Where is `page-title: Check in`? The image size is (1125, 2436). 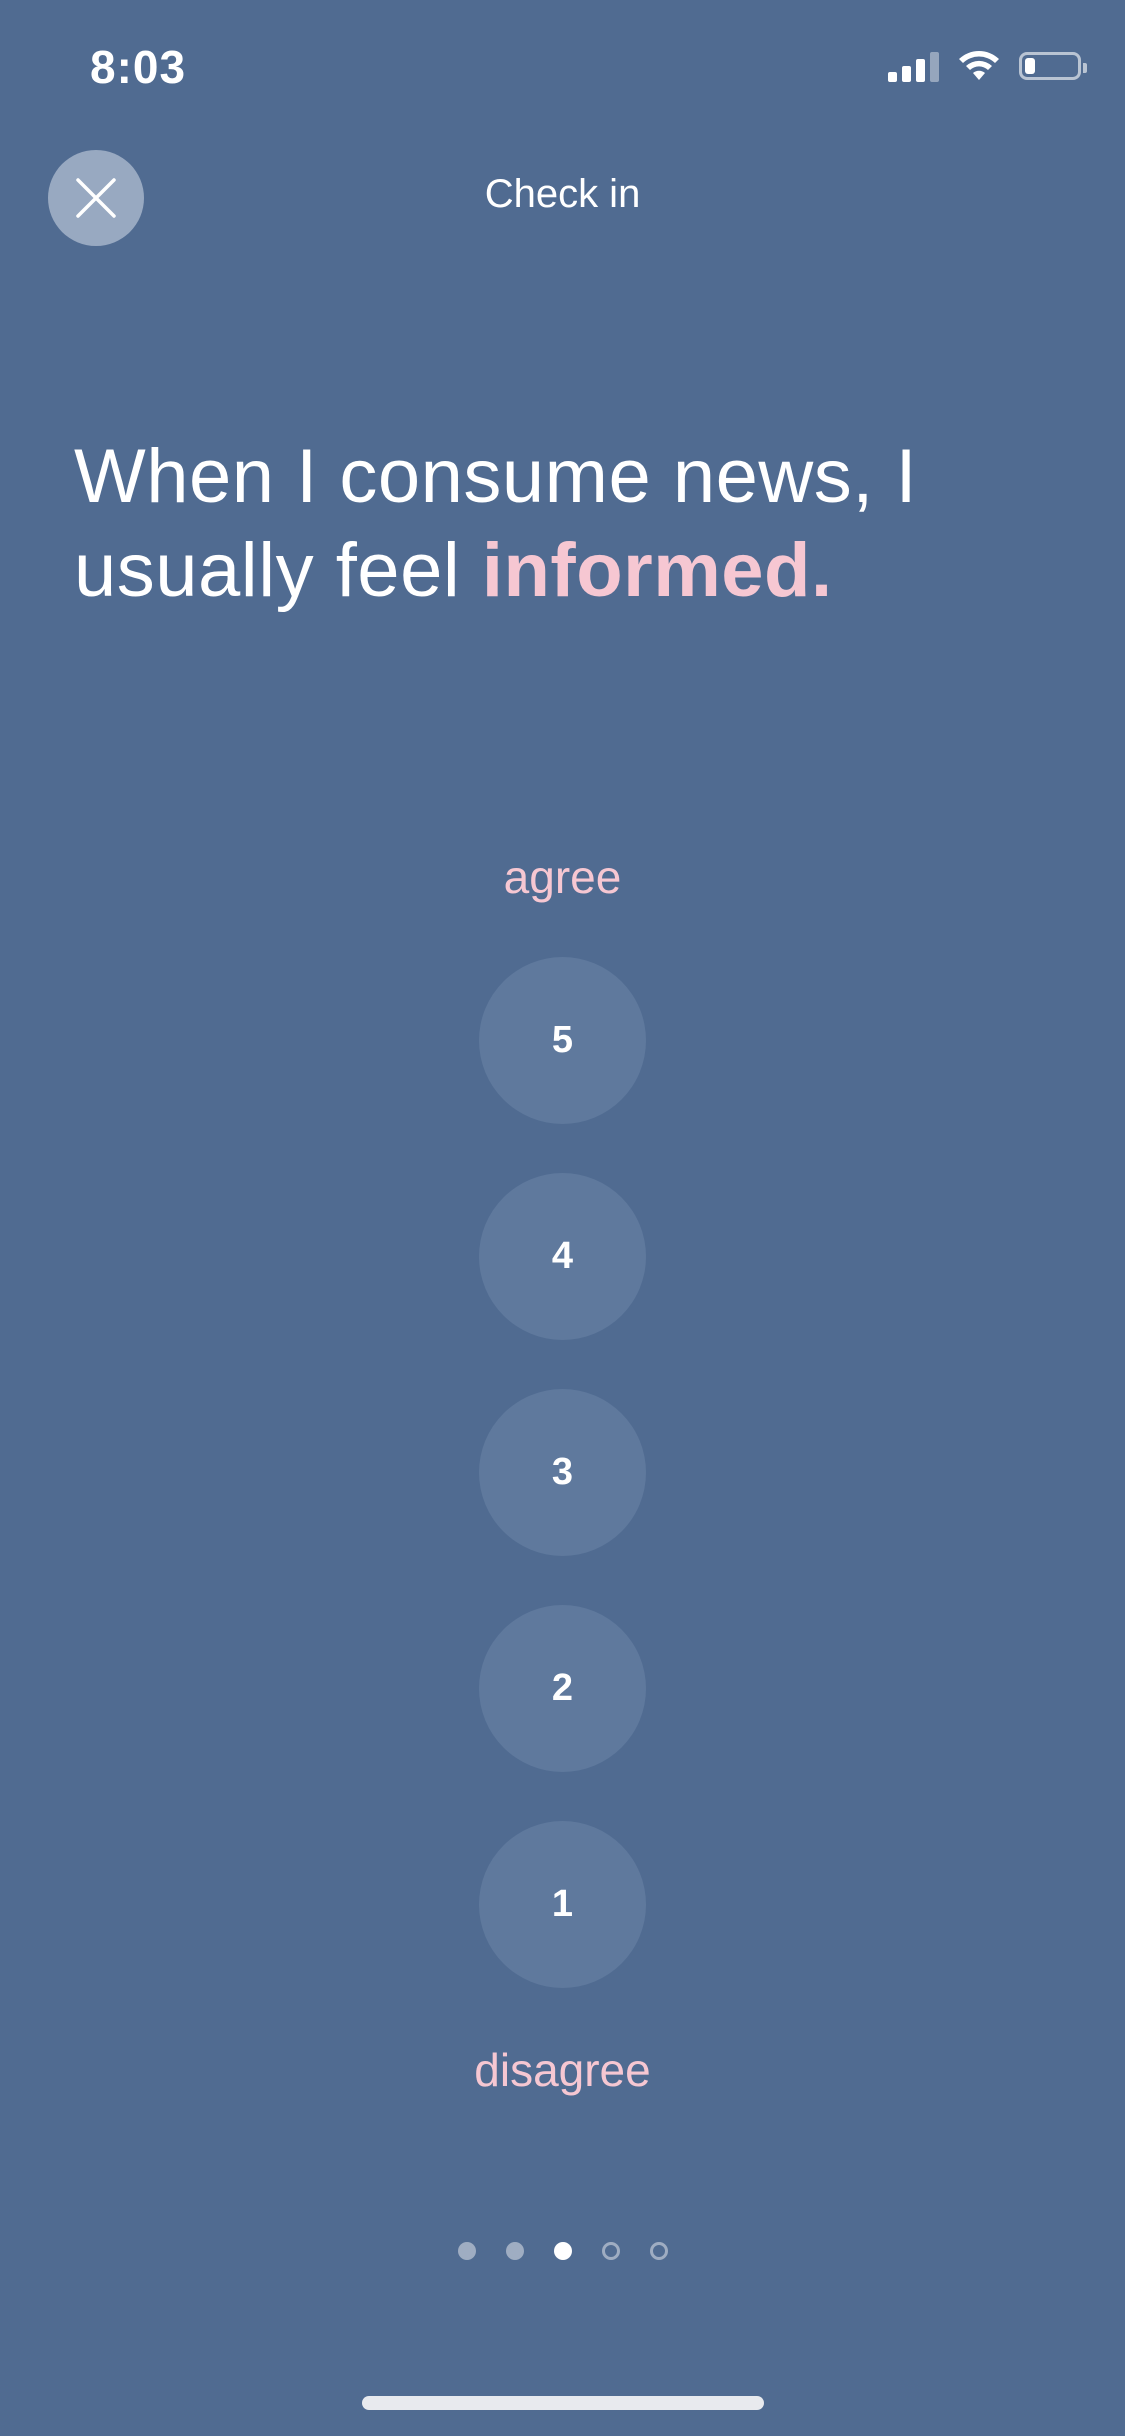
page-title: Check in is located at coordinates (562, 194).